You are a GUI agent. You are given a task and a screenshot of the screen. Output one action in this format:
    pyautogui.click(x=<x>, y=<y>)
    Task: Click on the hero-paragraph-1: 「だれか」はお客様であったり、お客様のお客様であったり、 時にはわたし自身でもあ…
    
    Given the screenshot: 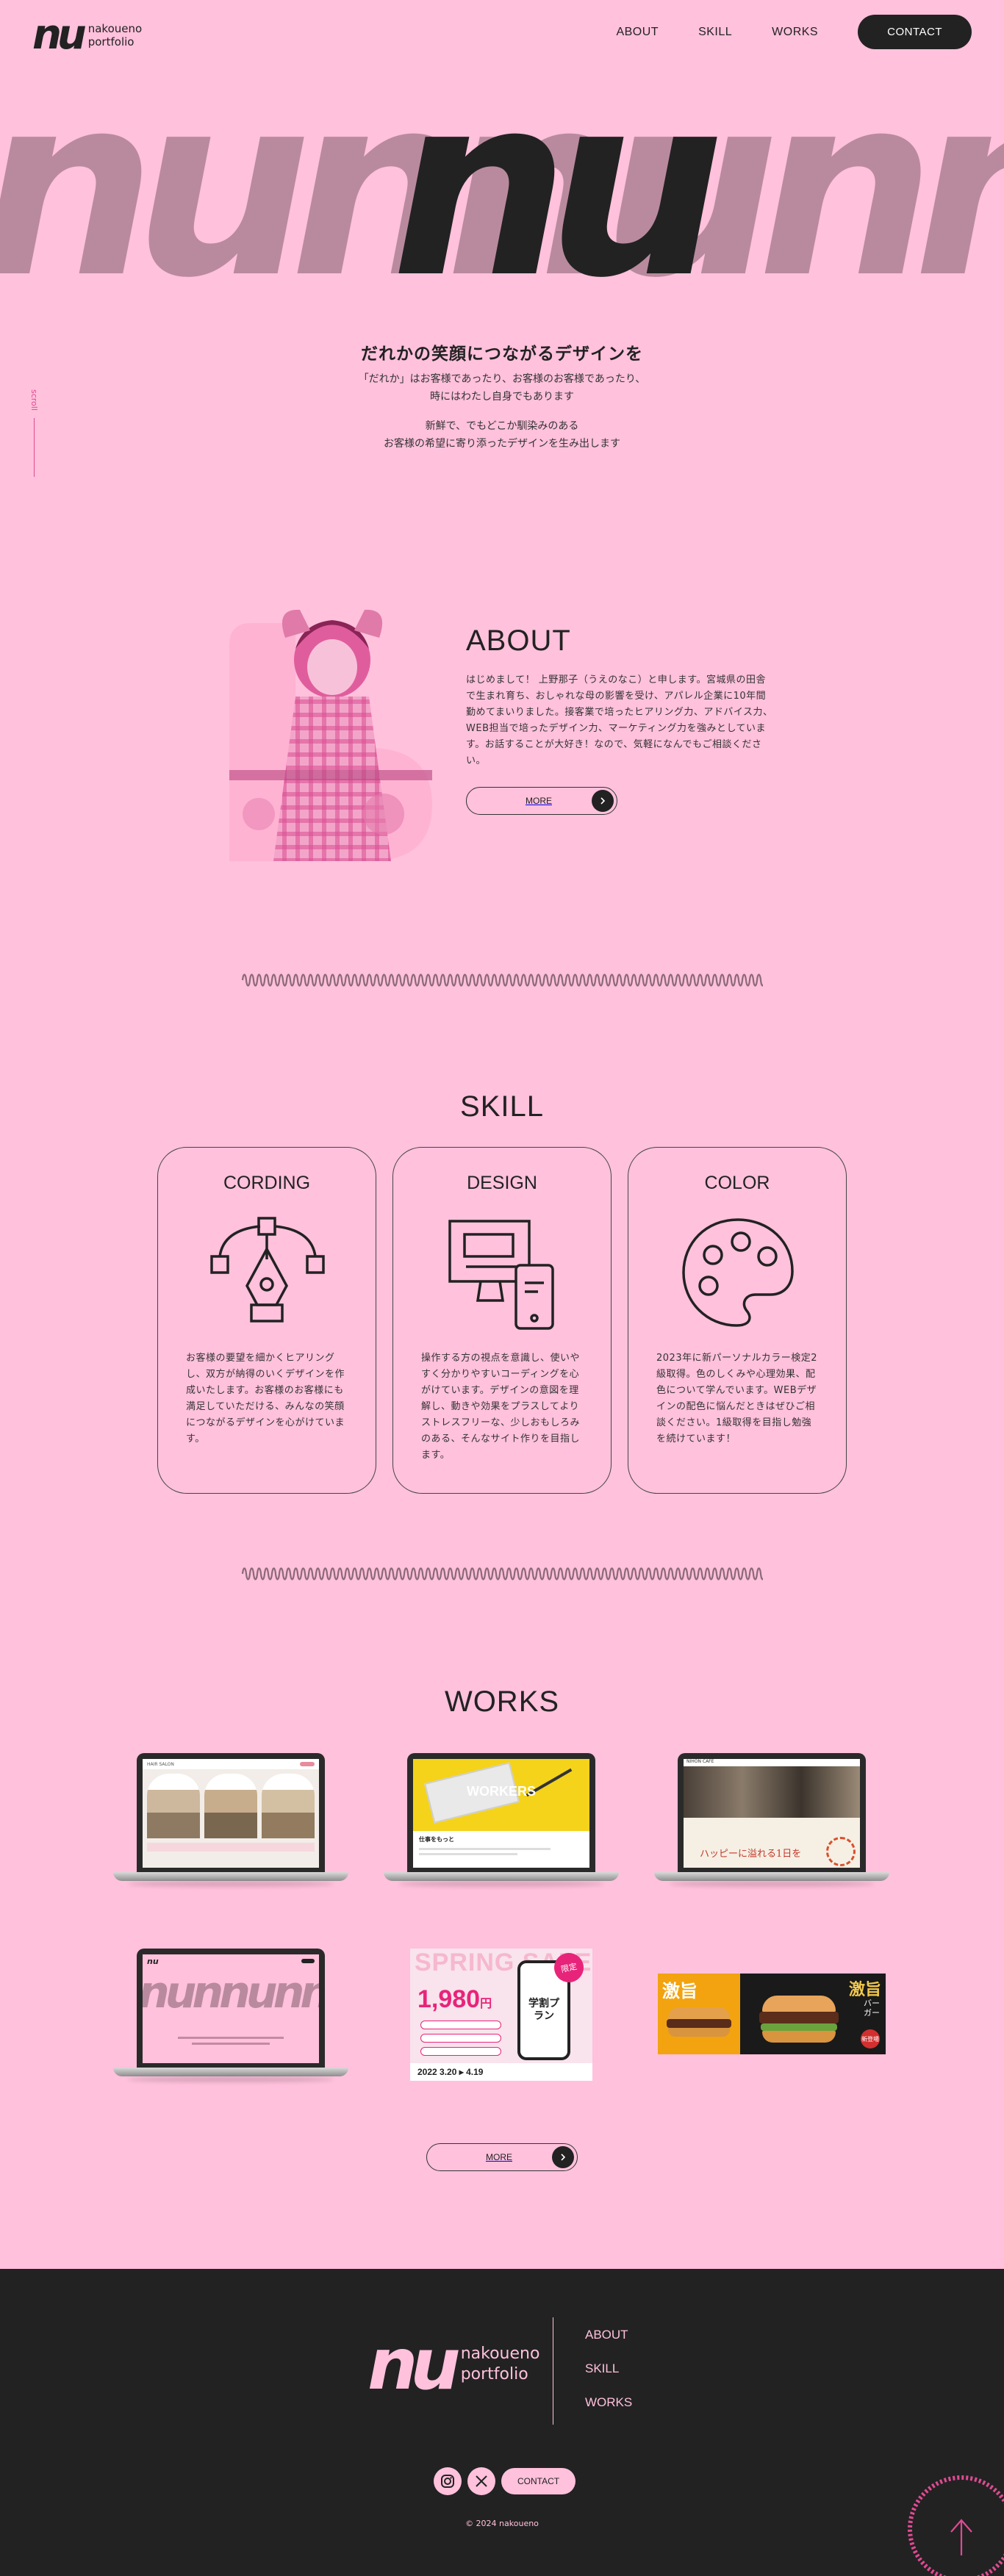 What is the action you would take?
    pyautogui.click(x=502, y=388)
    